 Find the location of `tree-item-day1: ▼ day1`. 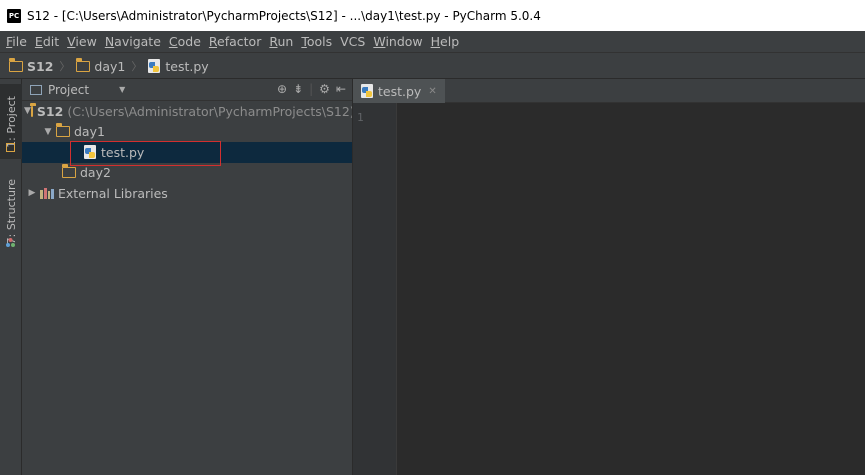

tree-item-day1: ▼ day1 is located at coordinates (187, 132).